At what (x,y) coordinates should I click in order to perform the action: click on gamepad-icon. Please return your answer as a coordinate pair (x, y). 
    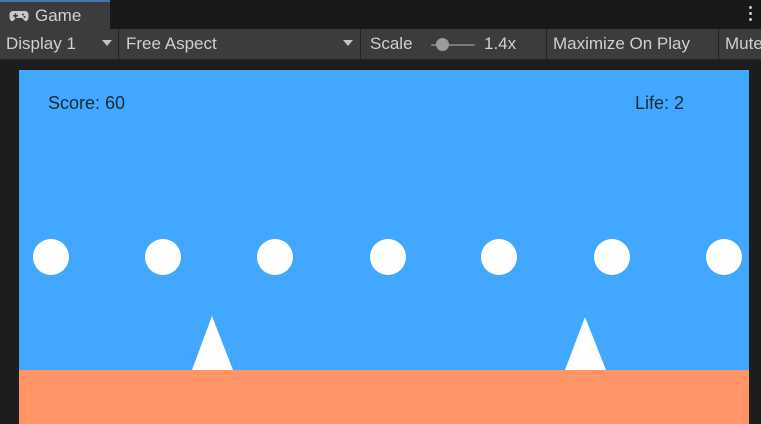
    Looking at the image, I should click on (19, 16).